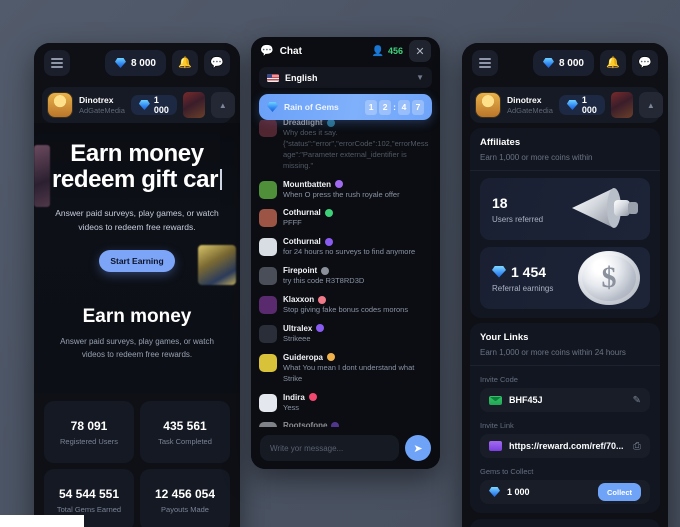  I want to click on message-text: for 24 hours no surveys to find anymore, so click(349, 252).